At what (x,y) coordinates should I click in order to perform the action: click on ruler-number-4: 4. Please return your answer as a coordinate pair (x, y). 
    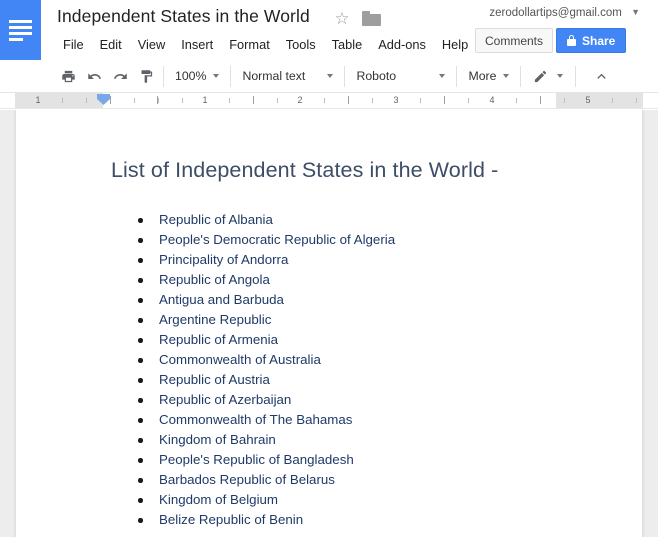
    Looking at the image, I should click on (492, 100).